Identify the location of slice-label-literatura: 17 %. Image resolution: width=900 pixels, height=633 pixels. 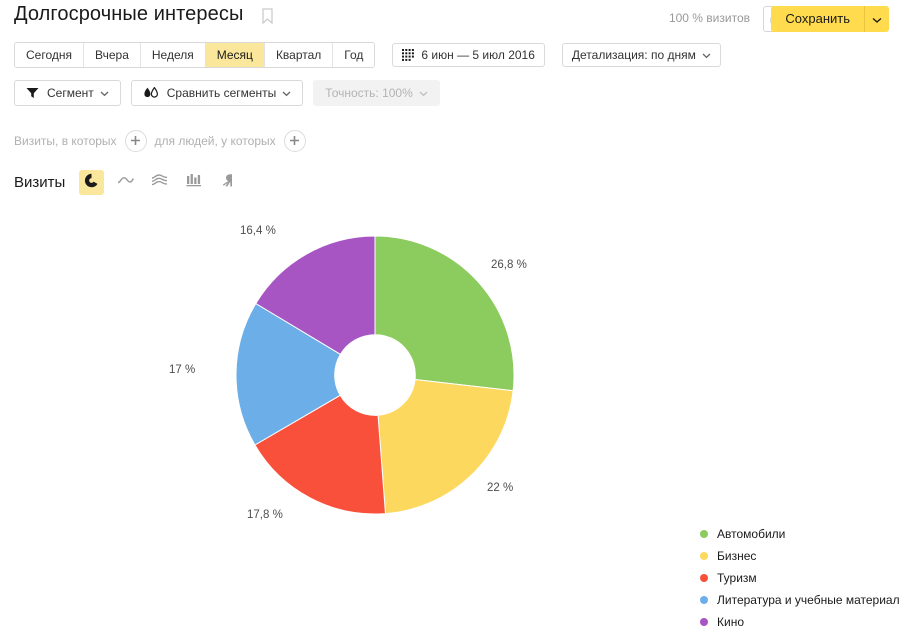
(182, 370).